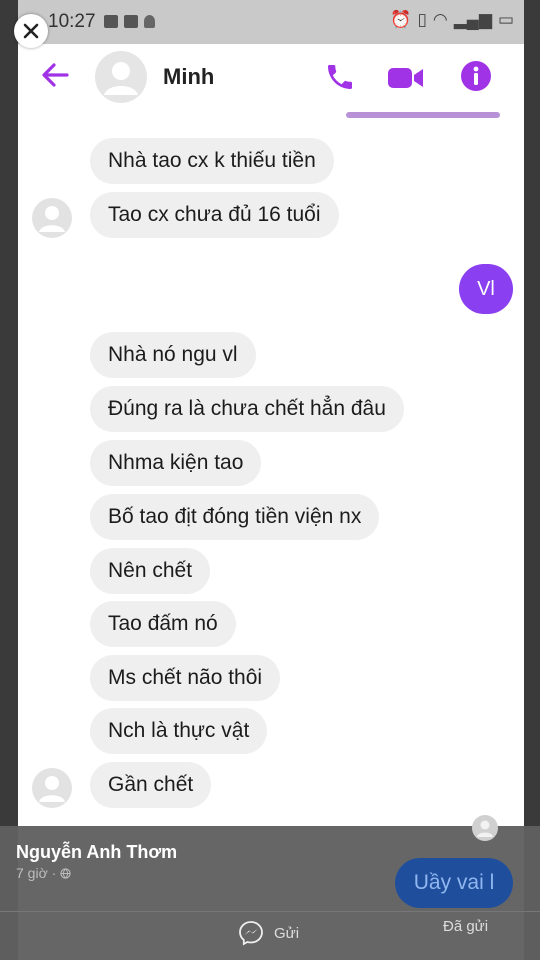 This screenshot has height=960, width=540. Describe the element at coordinates (247, 409) in the screenshot. I see `received-message: Đúng ra là chưa chết hẳn đâu` at that location.